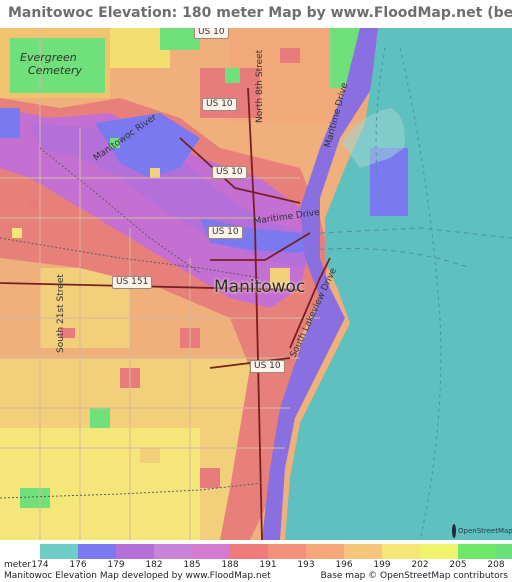 The width and height of the screenshot is (512, 582). What do you see at coordinates (260, 287) in the screenshot?
I see `city-label: Manitowoc` at bounding box center [260, 287].